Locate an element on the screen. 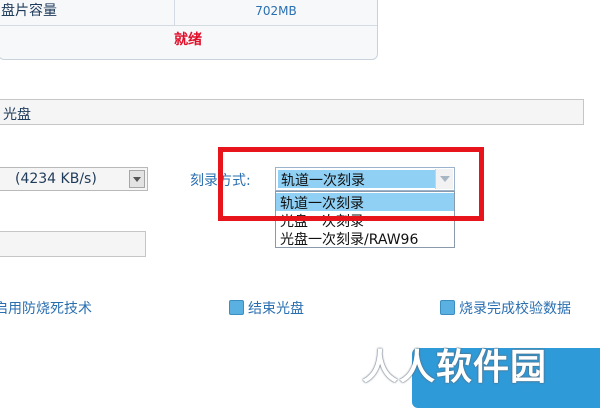 The image size is (600, 408). finalize-disc-label: 结束光盘 is located at coordinates (276, 309).